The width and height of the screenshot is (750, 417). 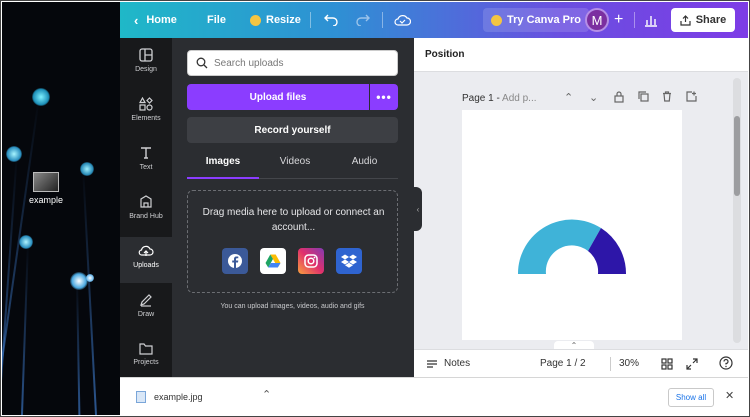 What do you see at coordinates (432, 363) in the screenshot?
I see `notes-icon` at bounding box center [432, 363].